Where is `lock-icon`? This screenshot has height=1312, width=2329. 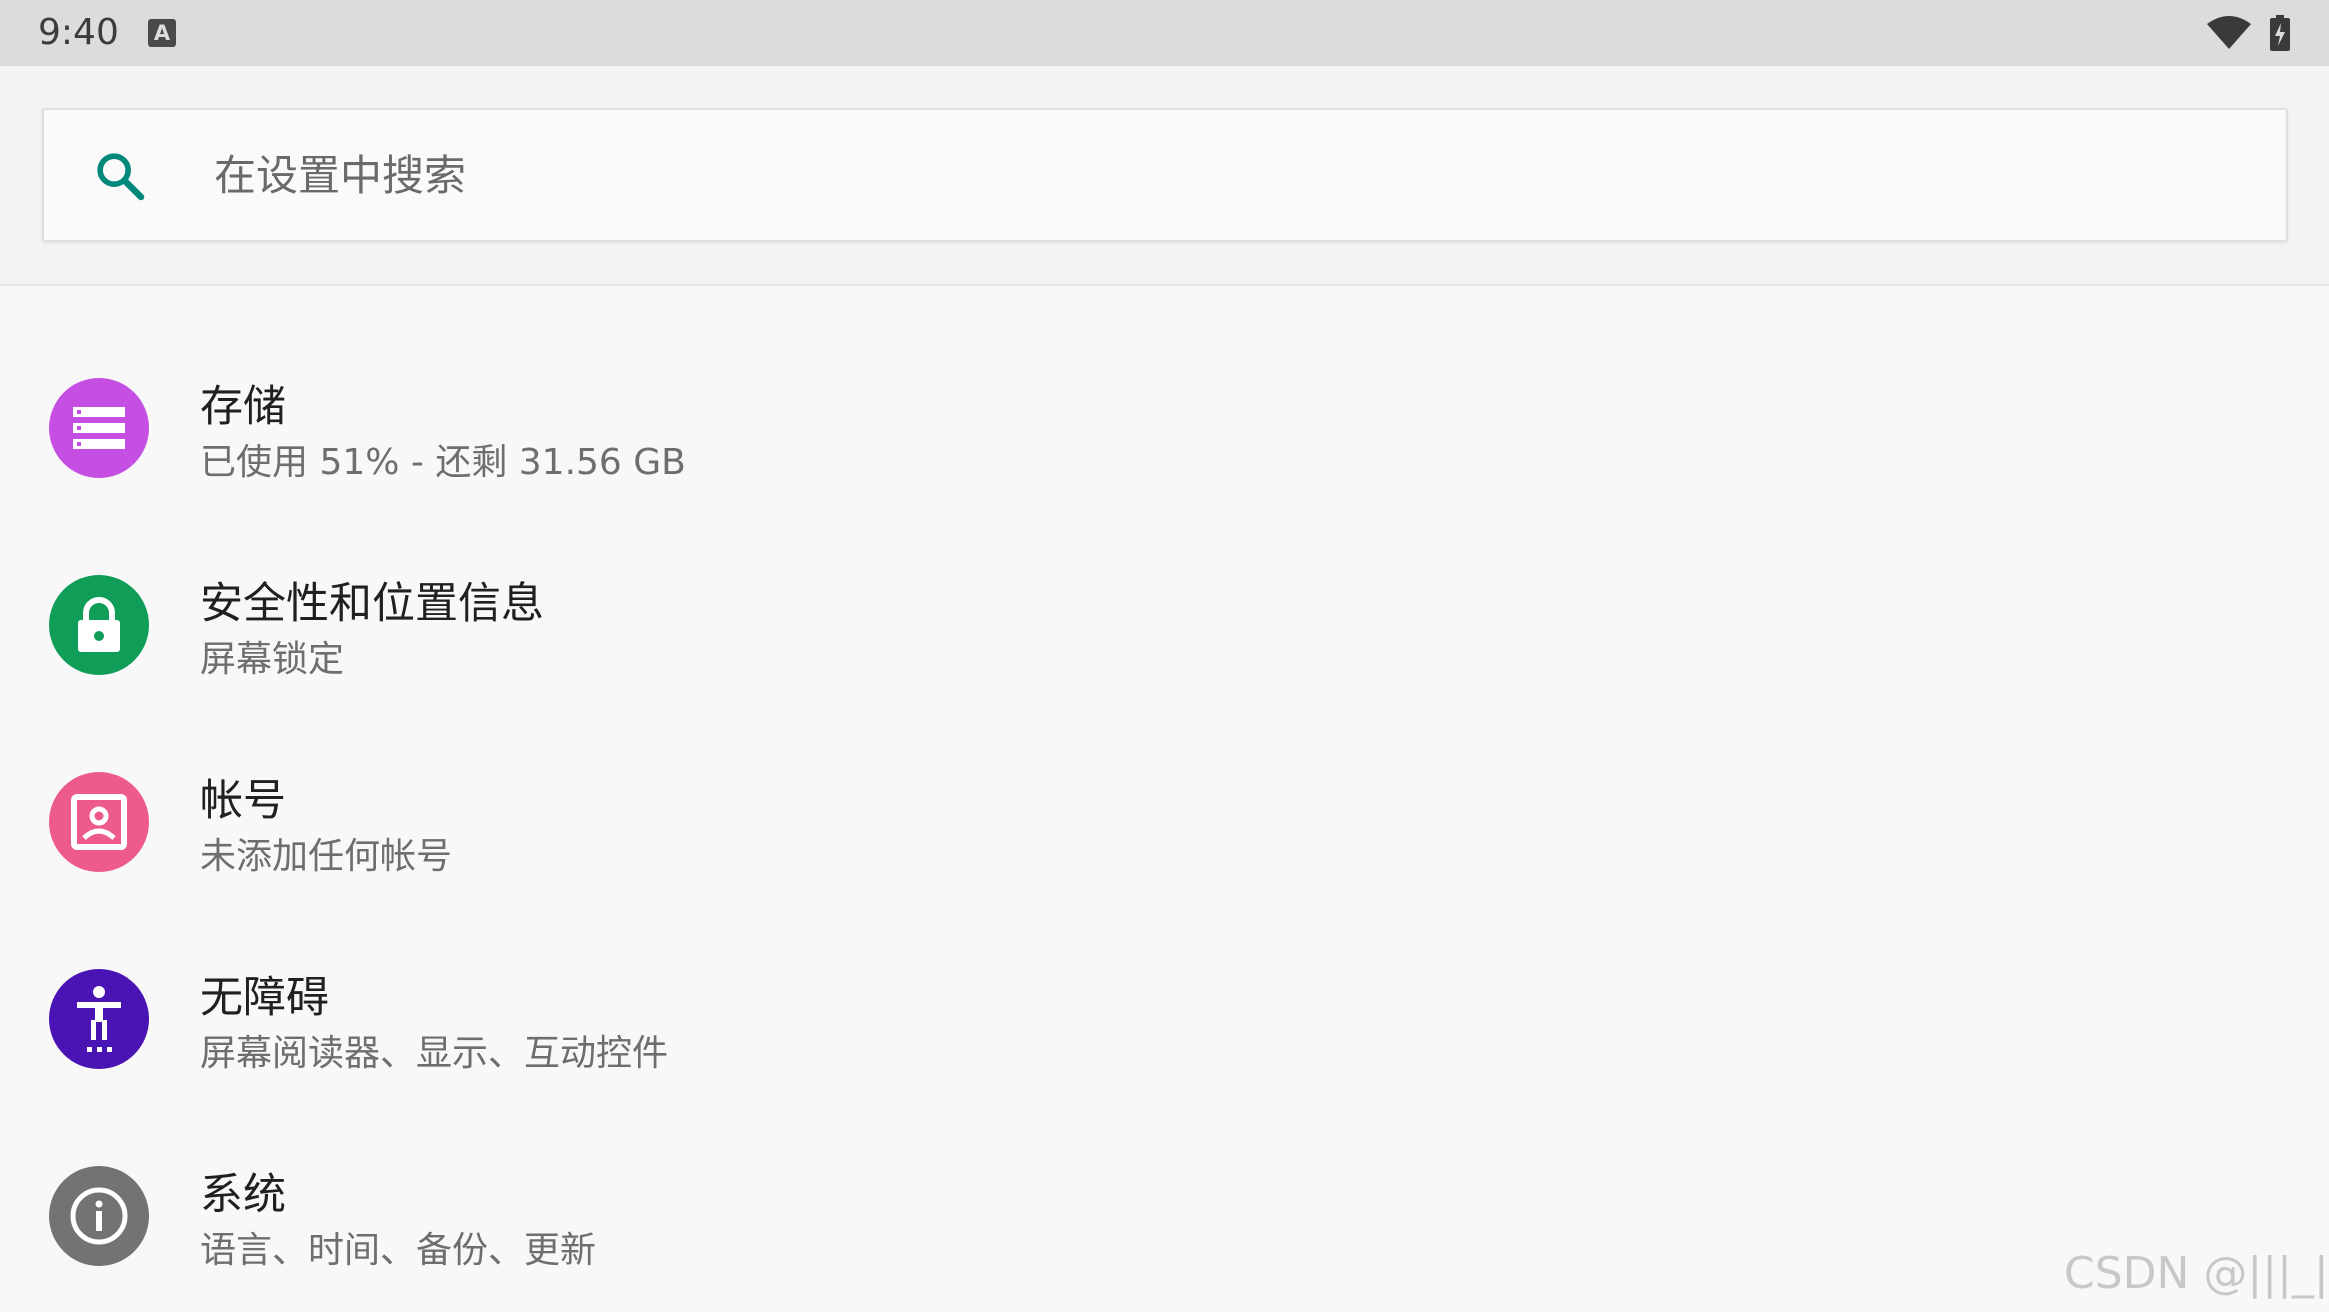 lock-icon is located at coordinates (99, 625).